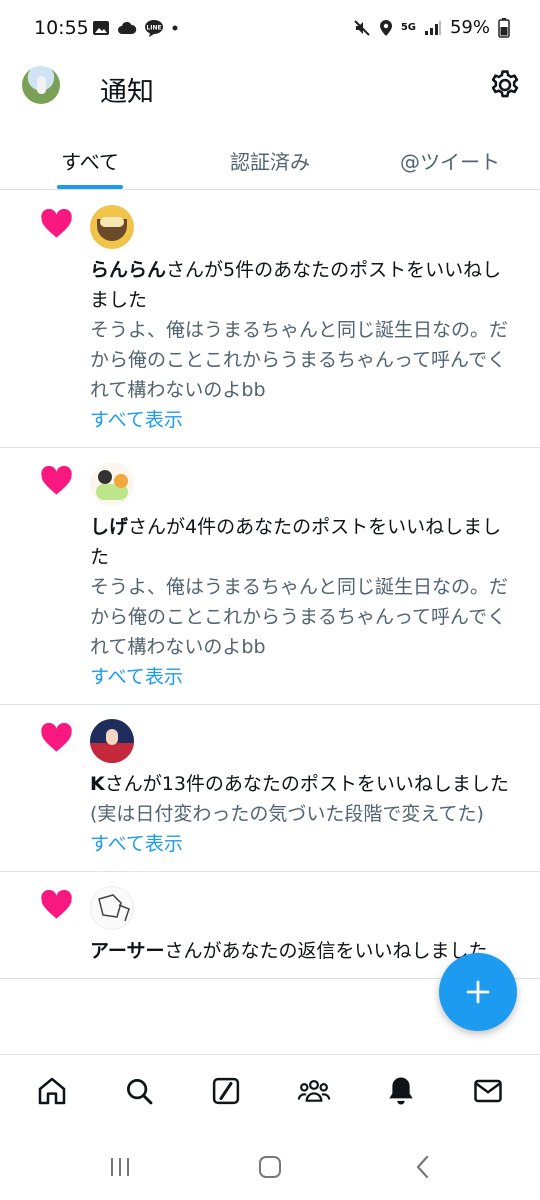 The image size is (540, 1200). What do you see at coordinates (362, 27) in the screenshot?
I see `mute-icon` at bounding box center [362, 27].